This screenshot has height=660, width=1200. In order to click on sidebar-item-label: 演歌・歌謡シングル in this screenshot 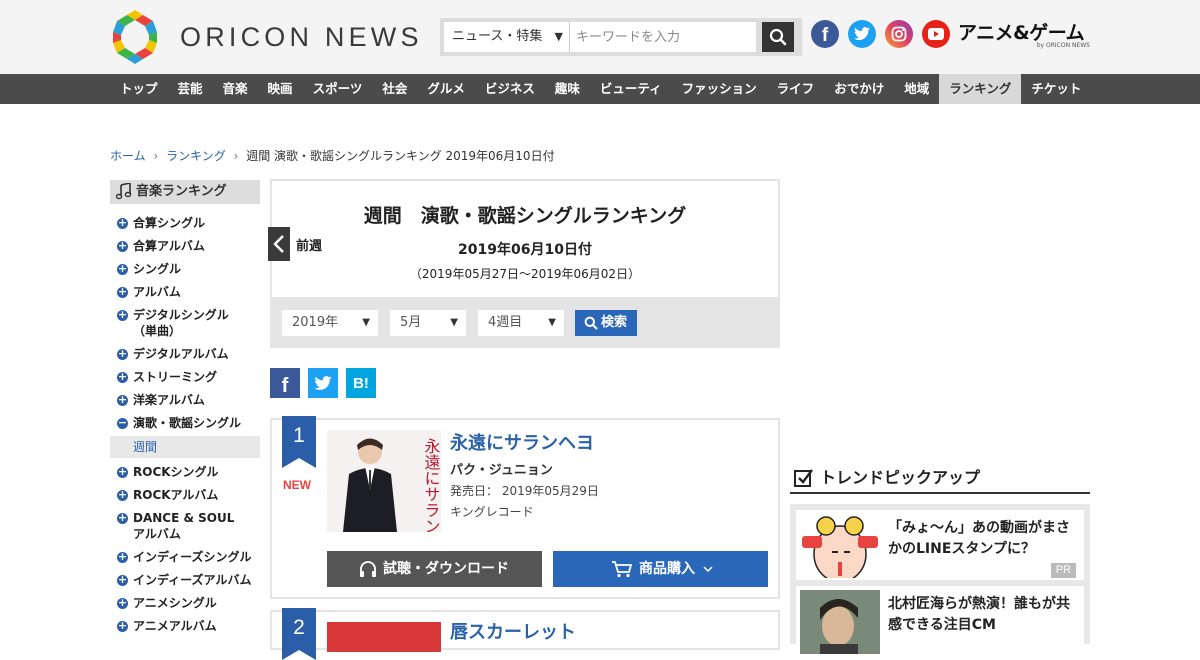, I will do `click(187, 423)`.